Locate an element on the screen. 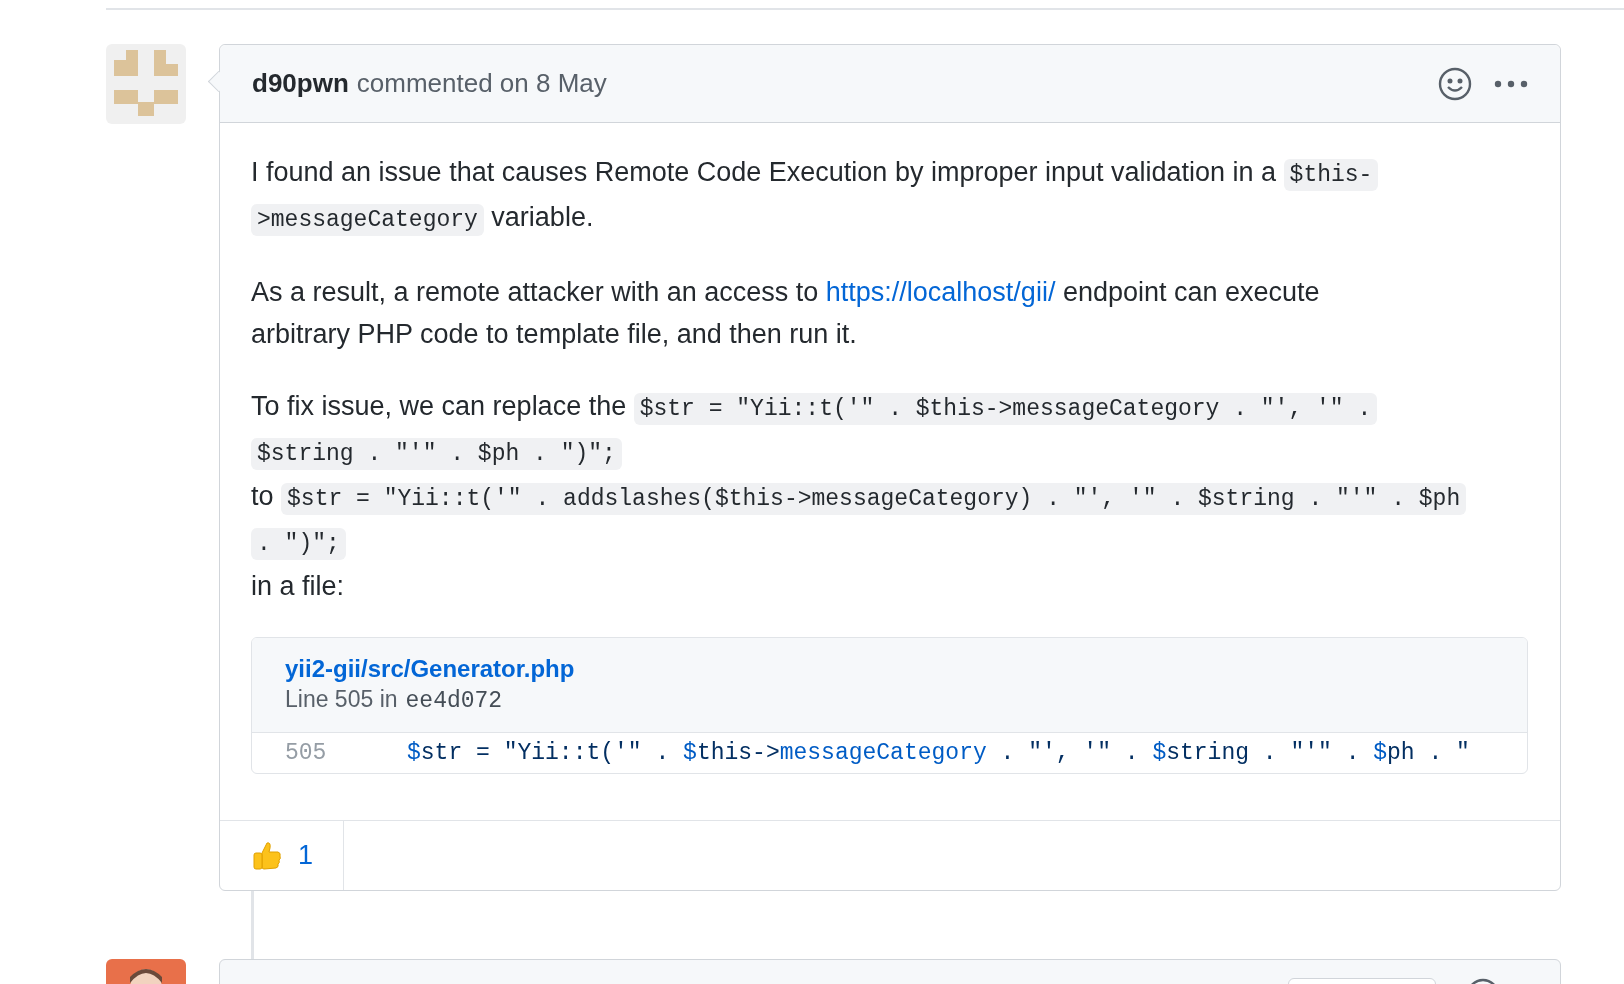  comment-paragraph: I found an issue that causes Remote Code Execution by improper input validation in a $this- >messageCategory variable. is located at coordinates (890, 196).